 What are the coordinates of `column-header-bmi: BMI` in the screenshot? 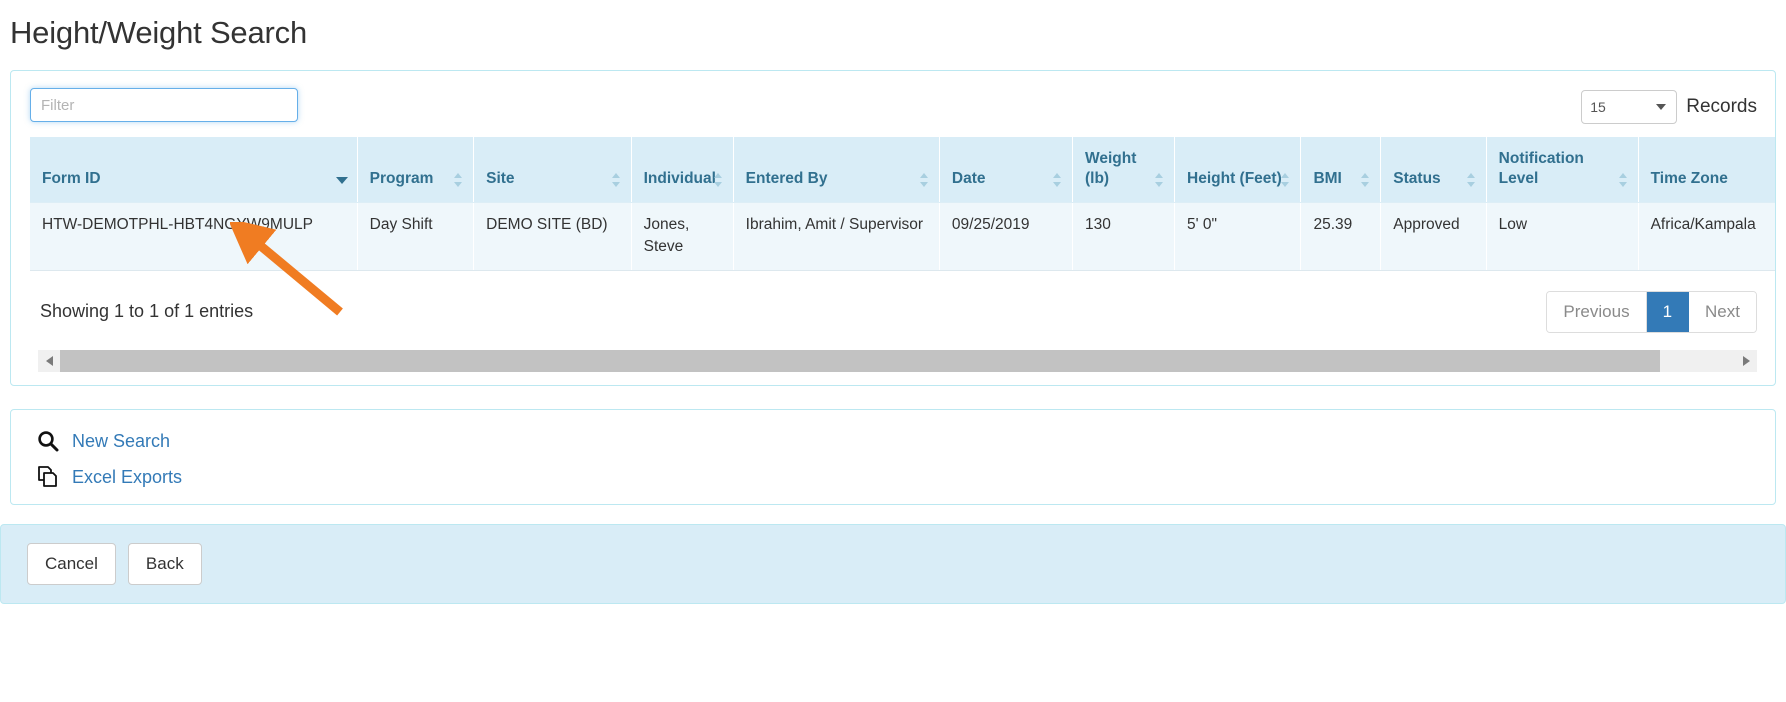 It's located at (1341, 170).